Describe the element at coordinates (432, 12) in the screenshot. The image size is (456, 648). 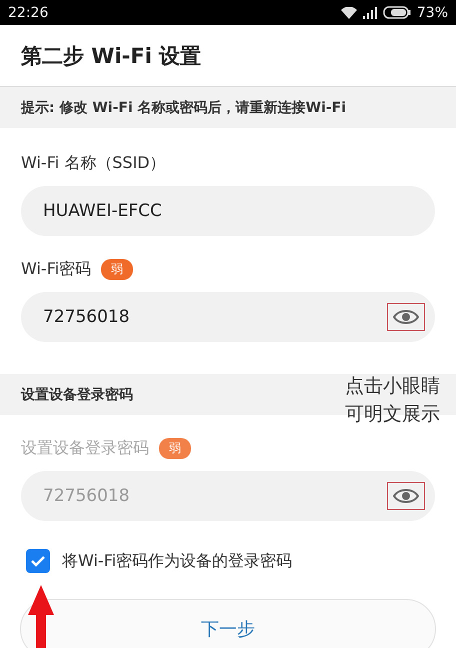
I see `battery-percent: 73%` at that location.